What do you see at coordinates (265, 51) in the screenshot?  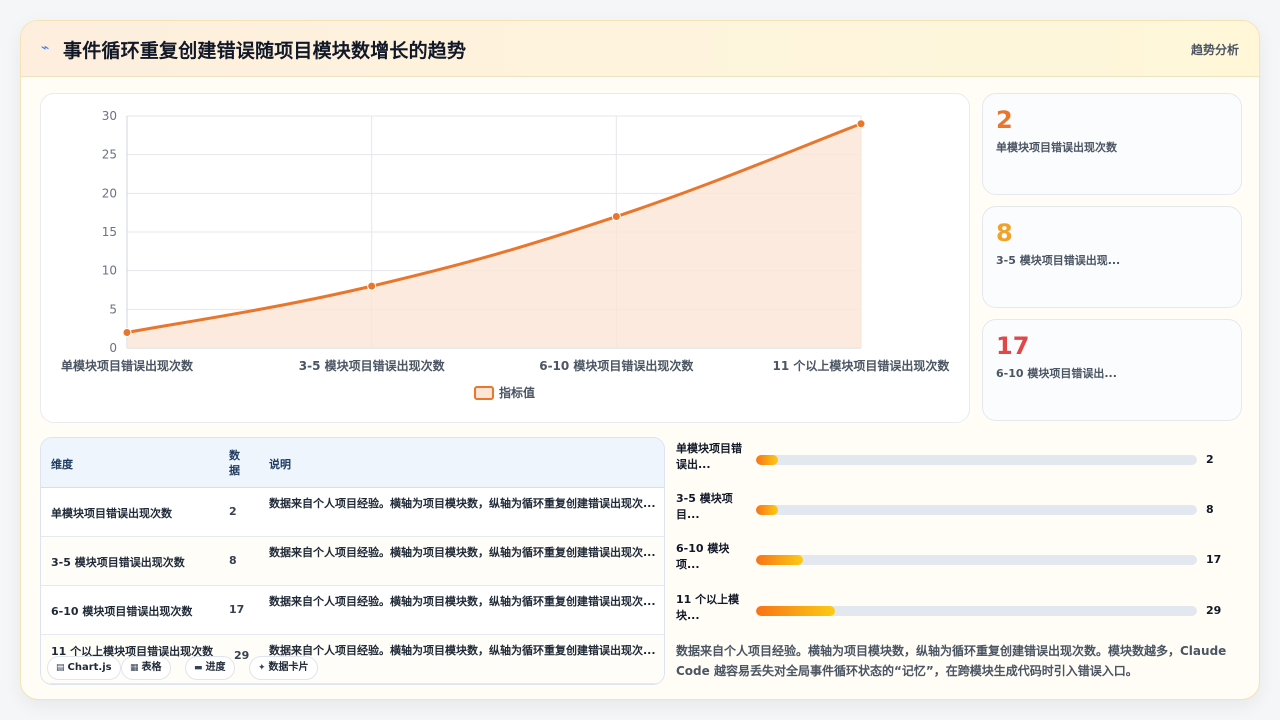 I see `page-title: 事件循环重复创建错误随项目模块数增长的趋势` at bounding box center [265, 51].